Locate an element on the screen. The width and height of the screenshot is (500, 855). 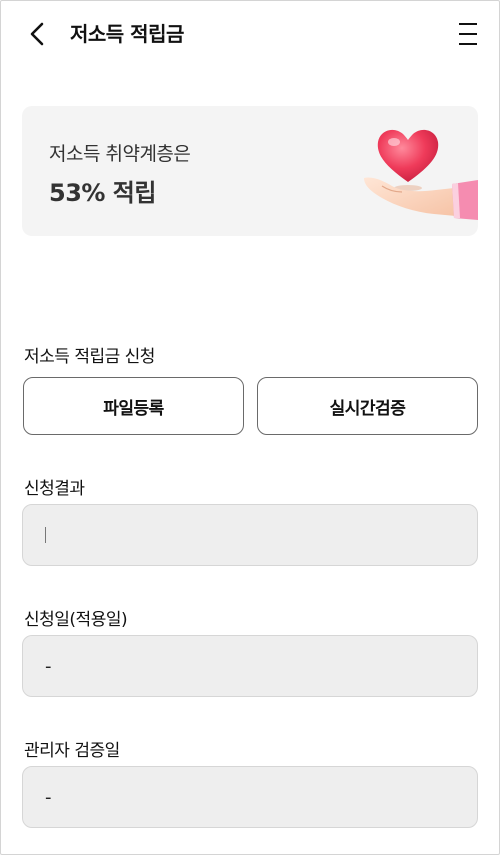
result-field is located at coordinates (250, 535).